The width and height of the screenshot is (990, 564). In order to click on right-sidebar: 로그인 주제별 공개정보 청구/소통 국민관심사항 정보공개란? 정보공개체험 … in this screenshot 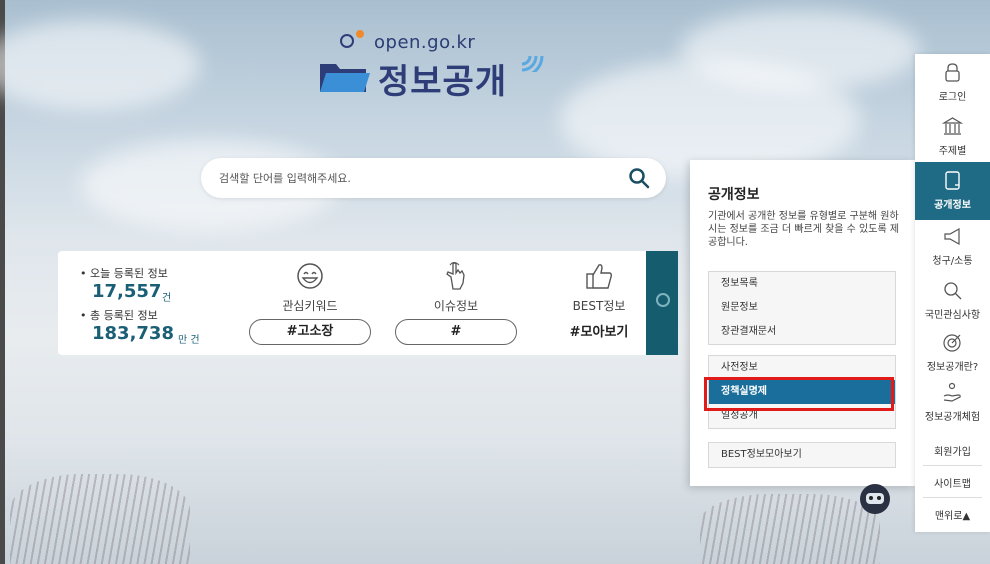, I will do `click(952, 293)`.